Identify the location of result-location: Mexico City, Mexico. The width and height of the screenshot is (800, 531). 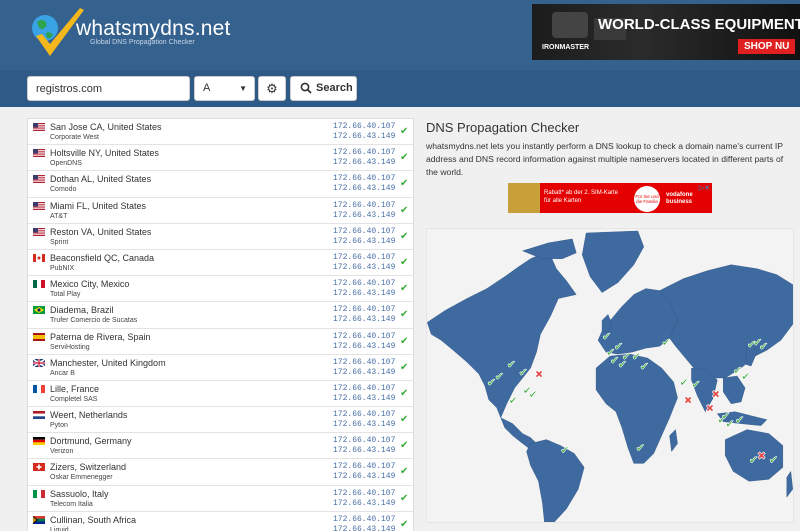
(90, 284).